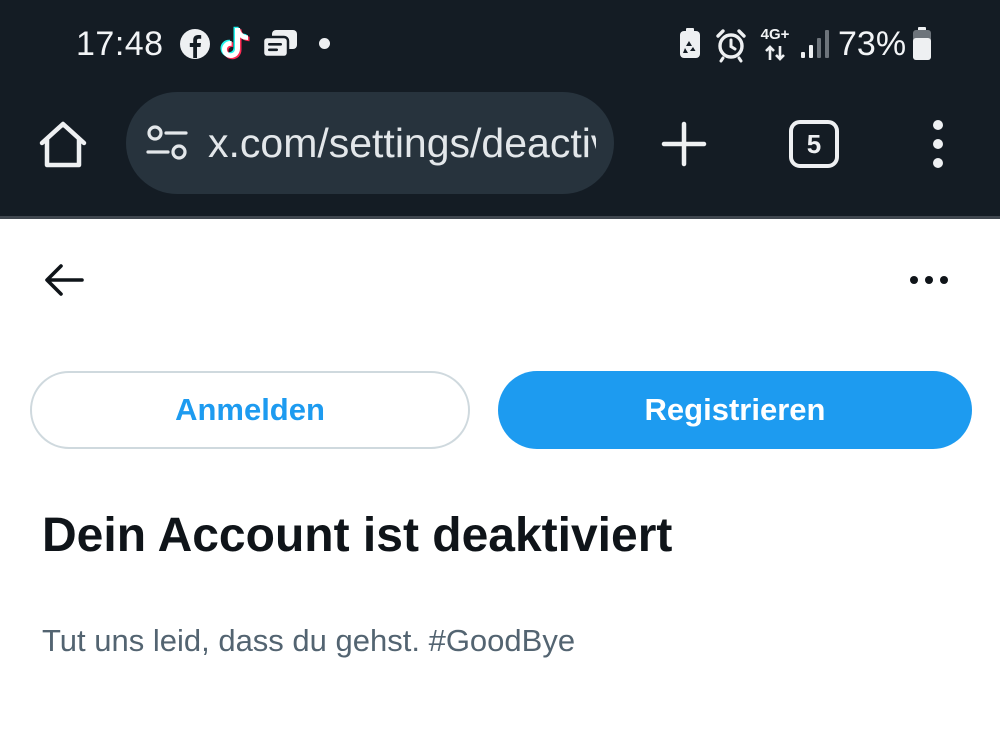  Describe the element at coordinates (929, 280) in the screenshot. I see `more-horiz-icon` at that location.